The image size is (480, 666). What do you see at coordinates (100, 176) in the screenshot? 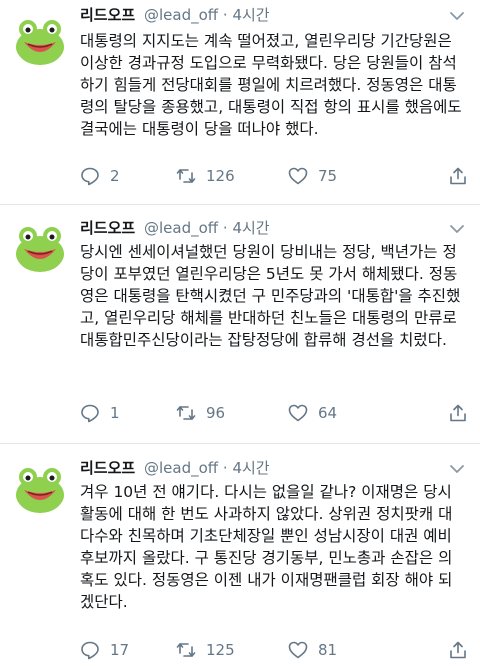
I see `reply-button: 2` at bounding box center [100, 176].